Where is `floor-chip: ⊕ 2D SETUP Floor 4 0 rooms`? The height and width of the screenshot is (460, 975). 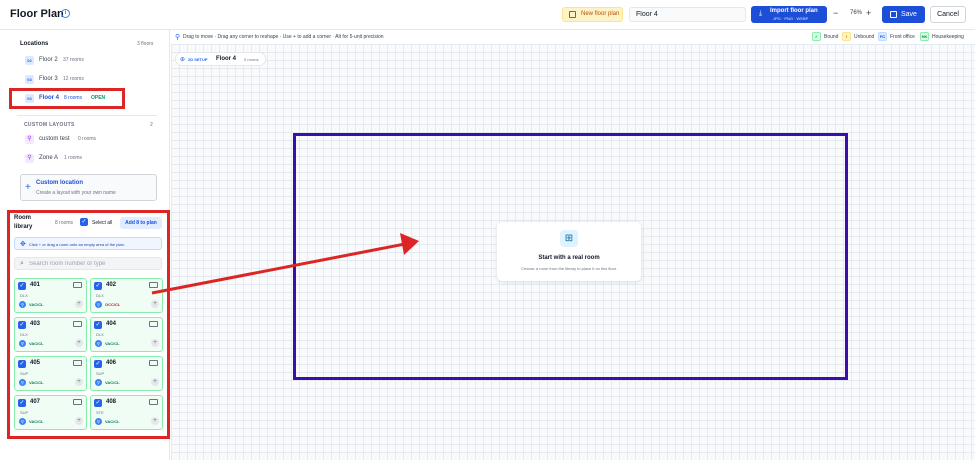
floor-chip: ⊕ 2D SETUP Floor 4 0 rooms is located at coordinates (220, 59).